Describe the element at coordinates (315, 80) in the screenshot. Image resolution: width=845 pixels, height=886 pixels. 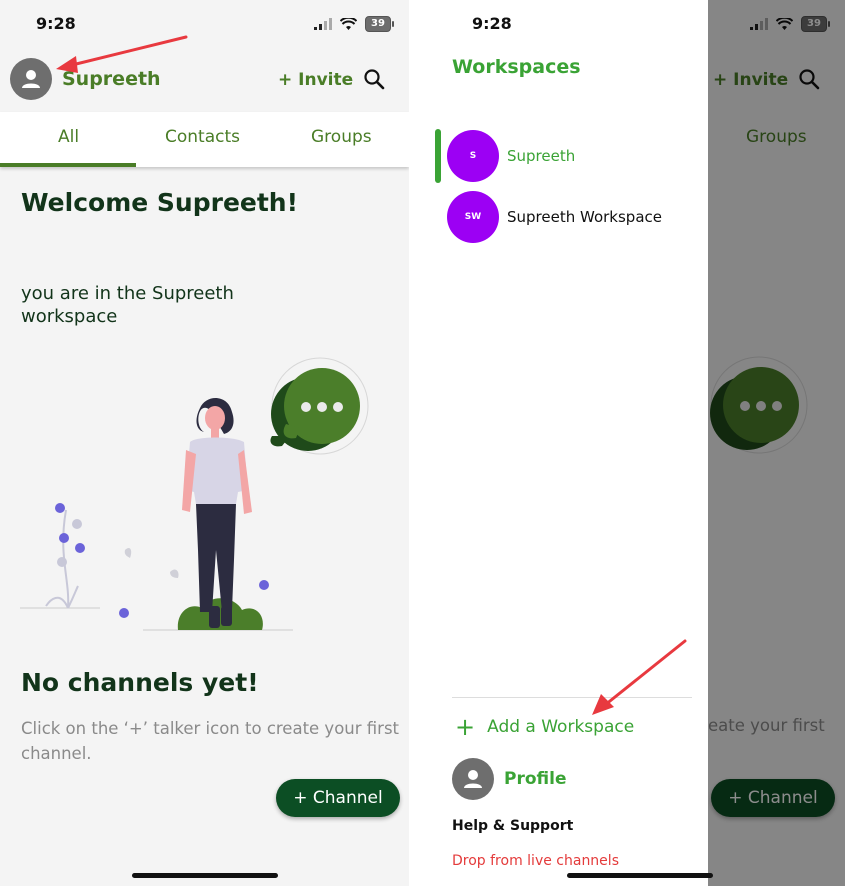
I see `invite-button: + Invite` at that location.